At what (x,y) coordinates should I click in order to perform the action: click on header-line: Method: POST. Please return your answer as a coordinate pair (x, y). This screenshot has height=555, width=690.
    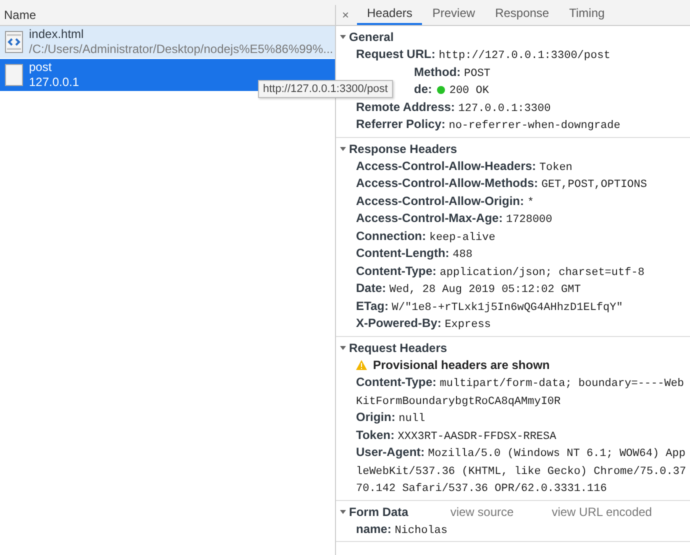
    Looking at the image, I should click on (452, 72).